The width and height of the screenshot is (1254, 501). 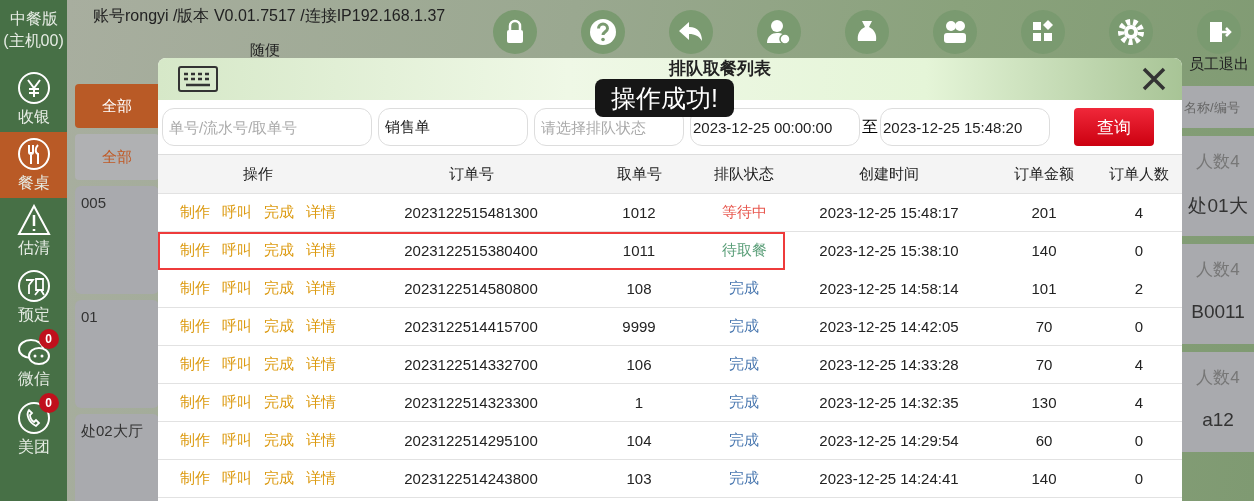 What do you see at coordinates (1043, 32) in the screenshot?
I see `grid-icon` at bounding box center [1043, 32].